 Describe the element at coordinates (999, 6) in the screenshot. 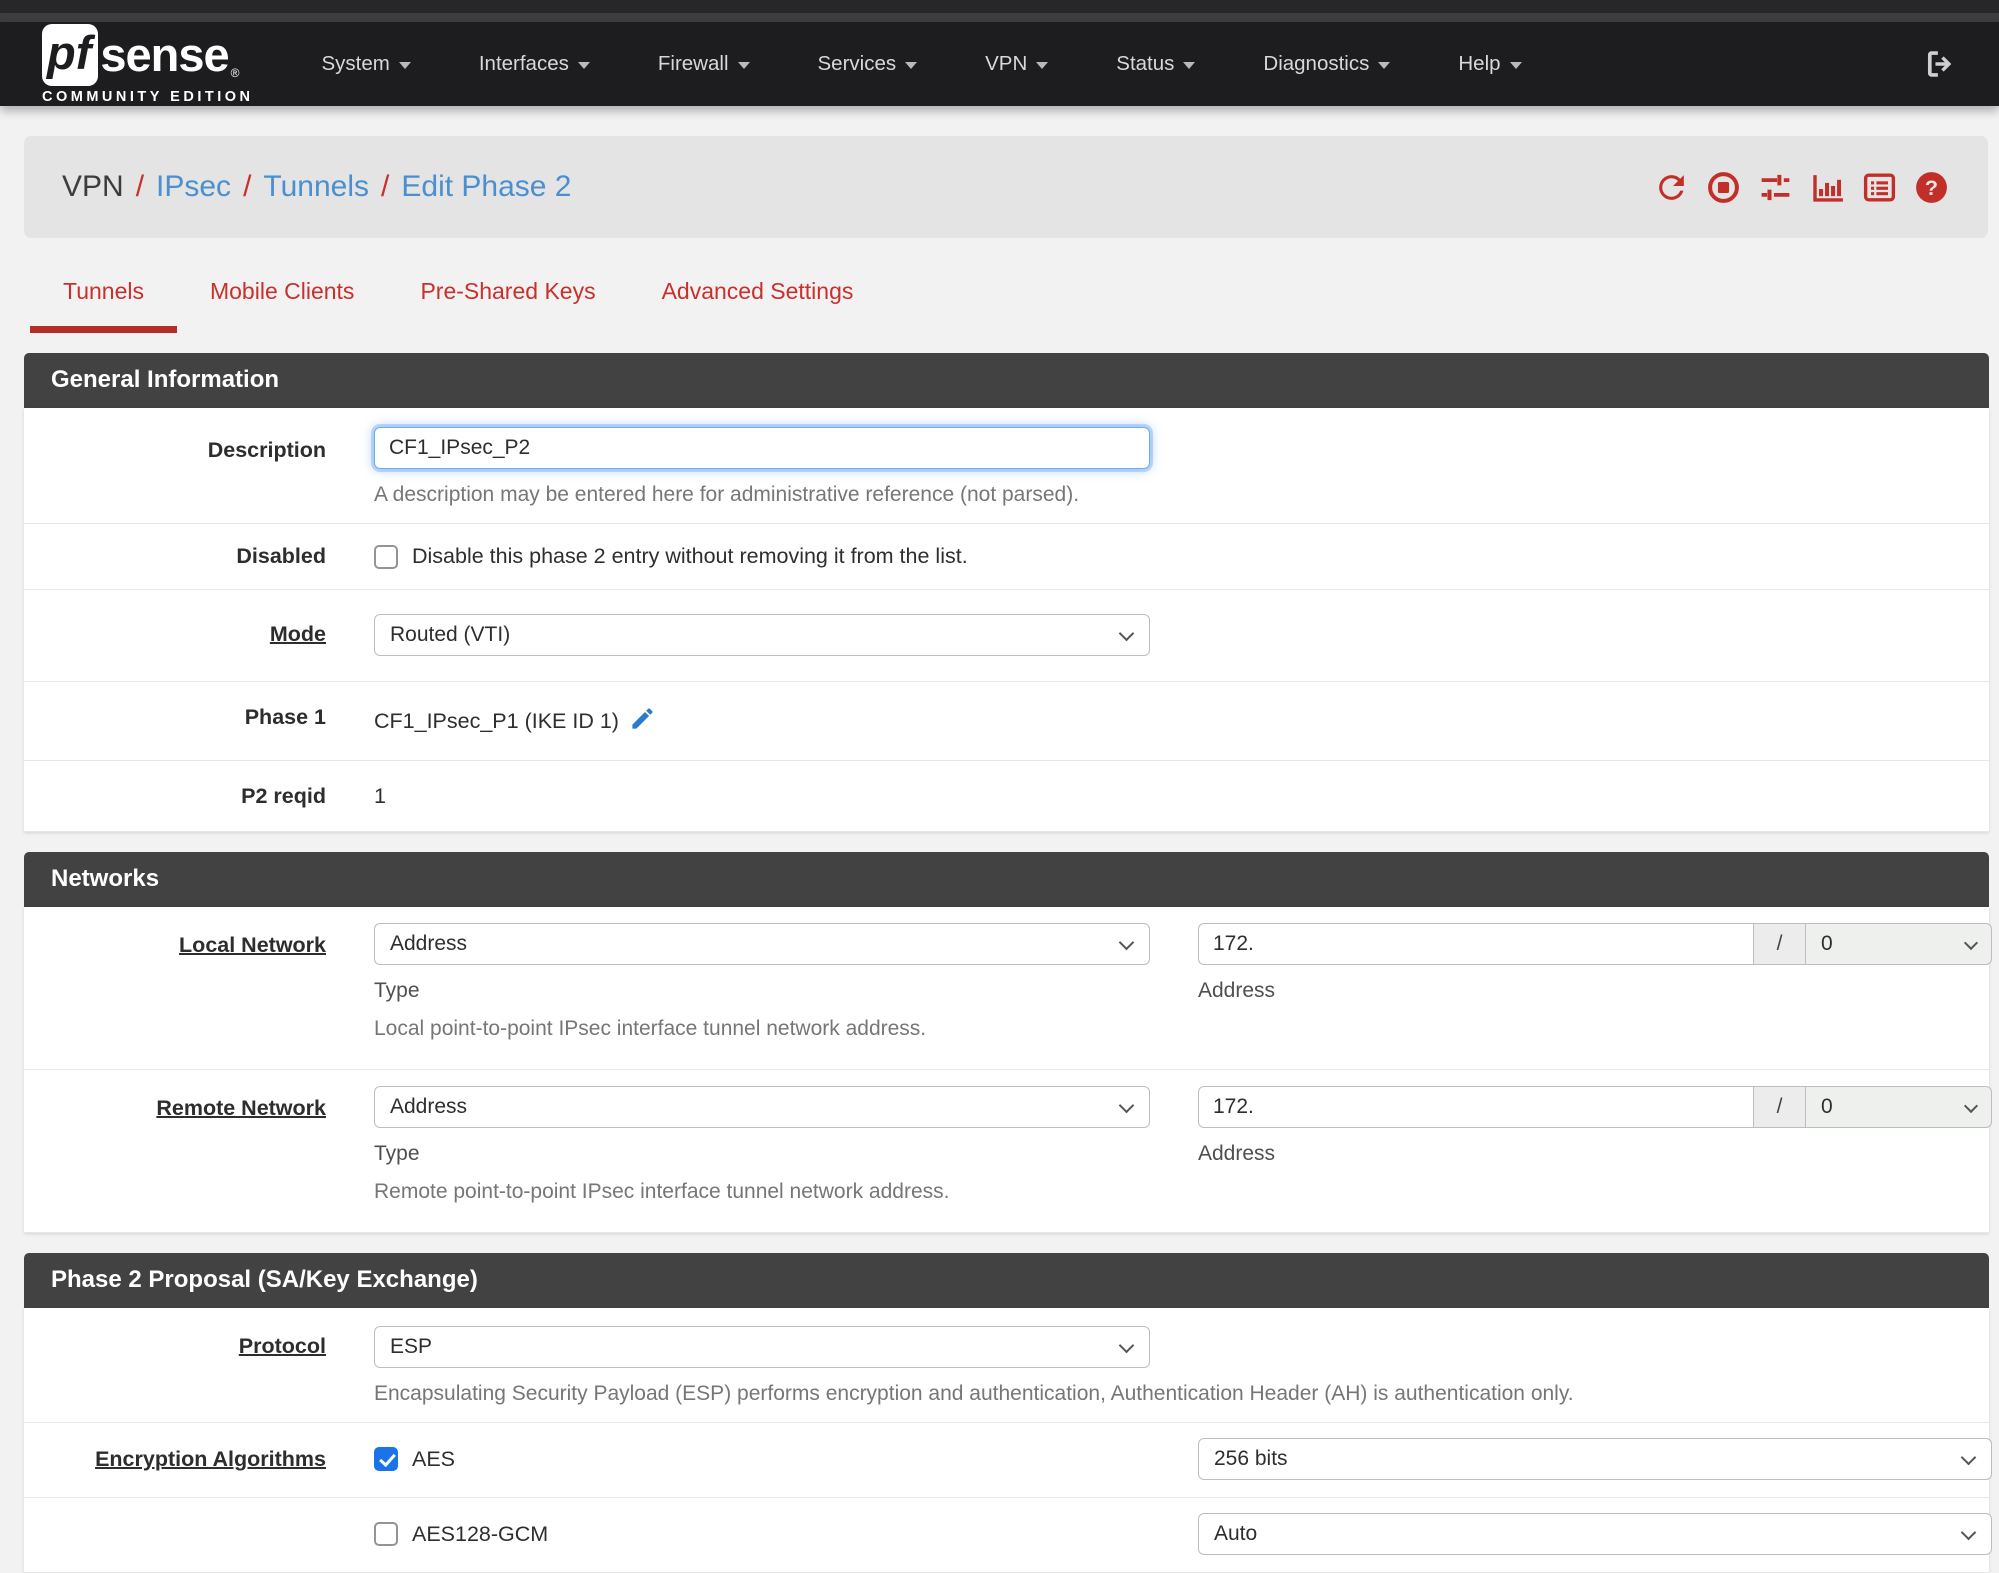

I see `window-top-strip` at that location.